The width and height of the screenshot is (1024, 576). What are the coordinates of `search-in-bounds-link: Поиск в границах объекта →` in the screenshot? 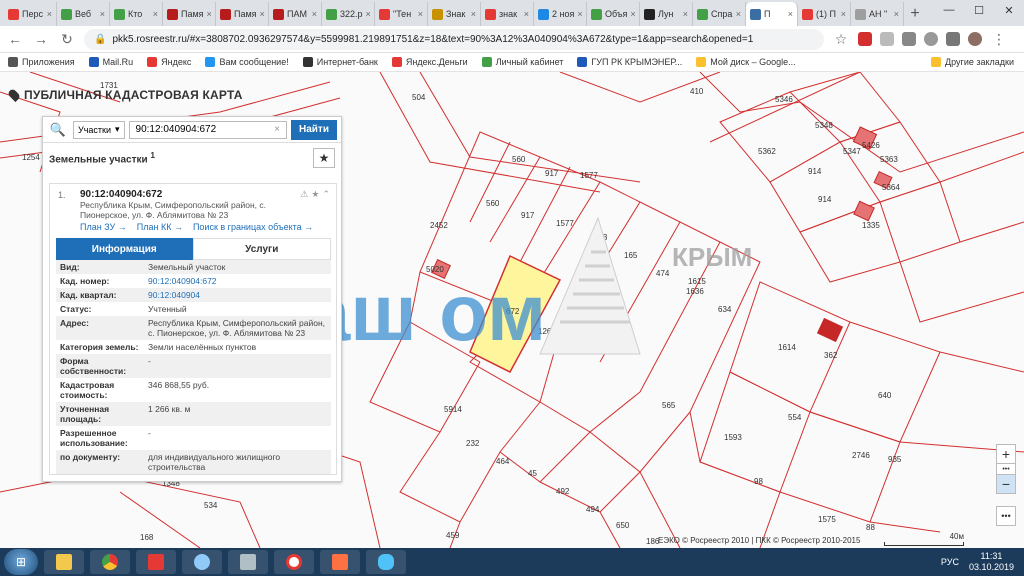 It's located at (253, 227).